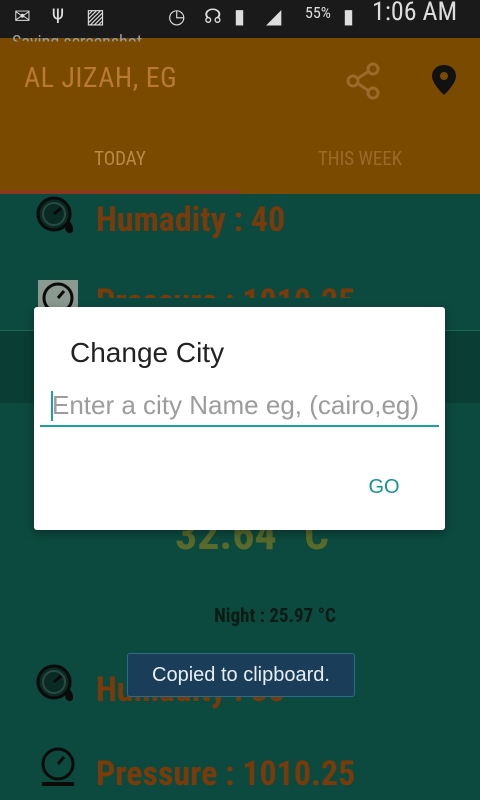 This screenshot has height=800, width=480. I want to click on dialog-title: Change City, so click(147, 352).